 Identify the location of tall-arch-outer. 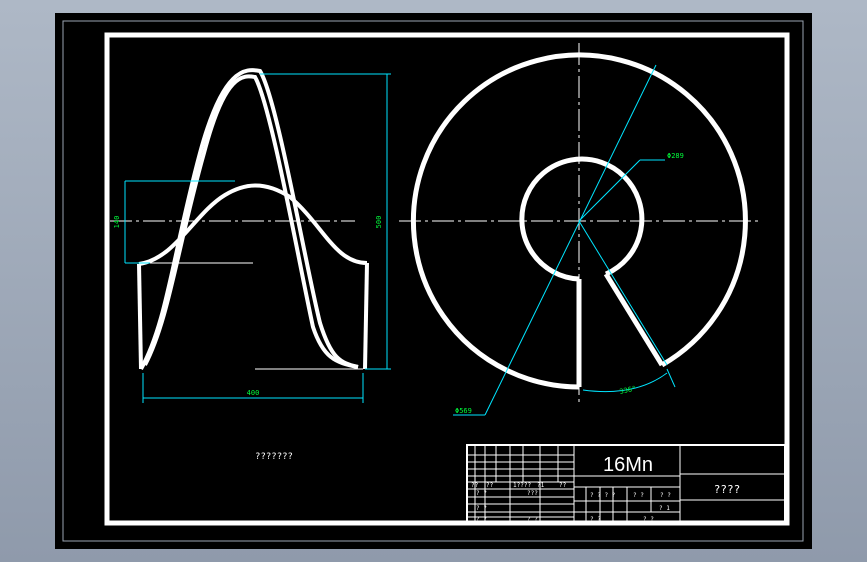
(249, 219).